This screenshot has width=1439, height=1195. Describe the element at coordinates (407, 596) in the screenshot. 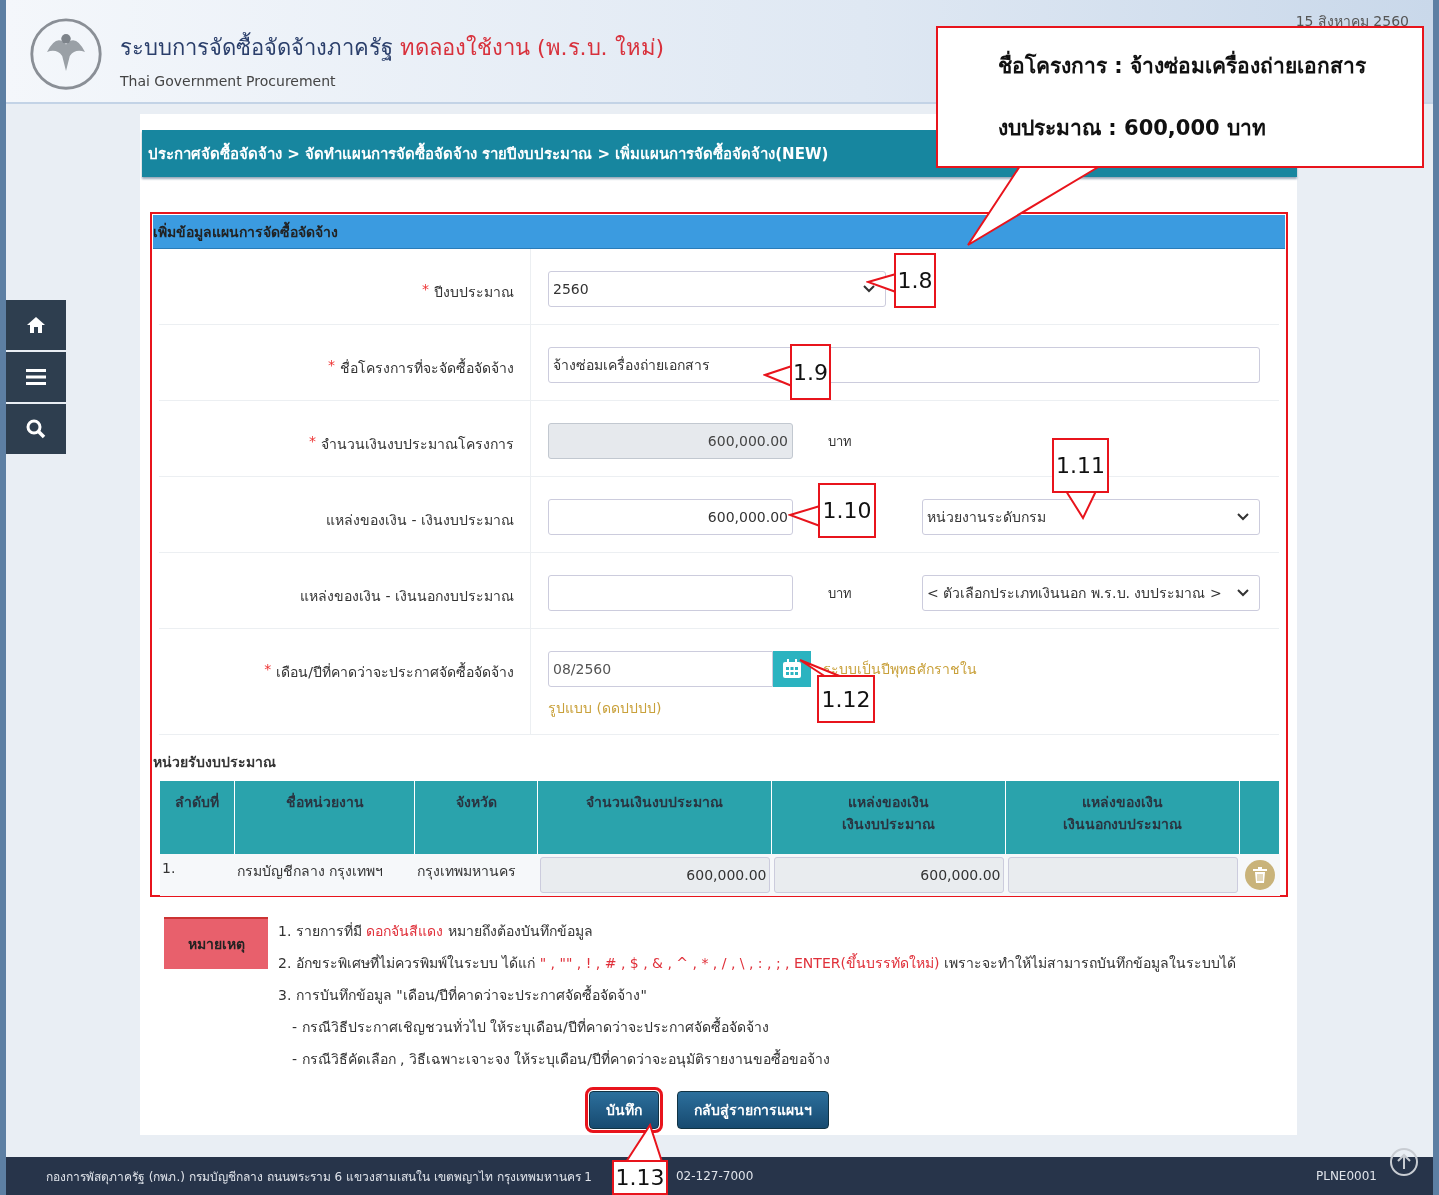

I see `field-label: แหล่งของเงิน - เงินนอกงบประมาณ` at that location.